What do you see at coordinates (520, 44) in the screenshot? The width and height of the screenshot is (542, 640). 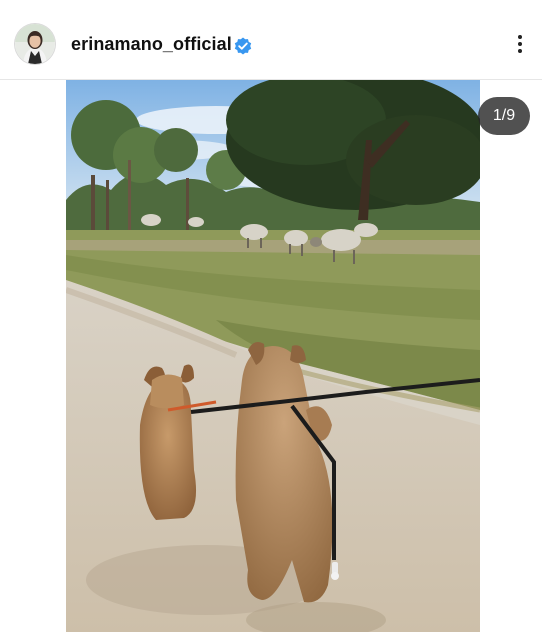 I see `more-options-button` at bounding box center [520, 44].